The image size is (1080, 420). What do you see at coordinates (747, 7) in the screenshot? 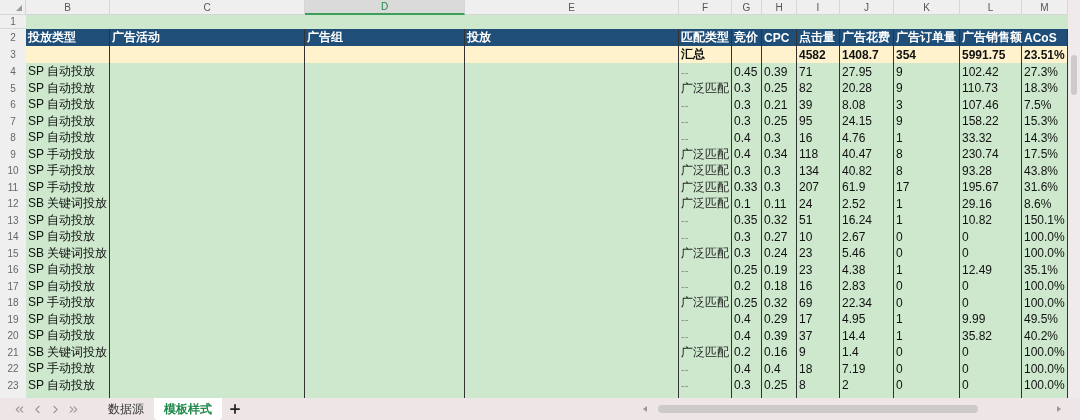
I see `column-header: G` at bounding box center [747, 7].